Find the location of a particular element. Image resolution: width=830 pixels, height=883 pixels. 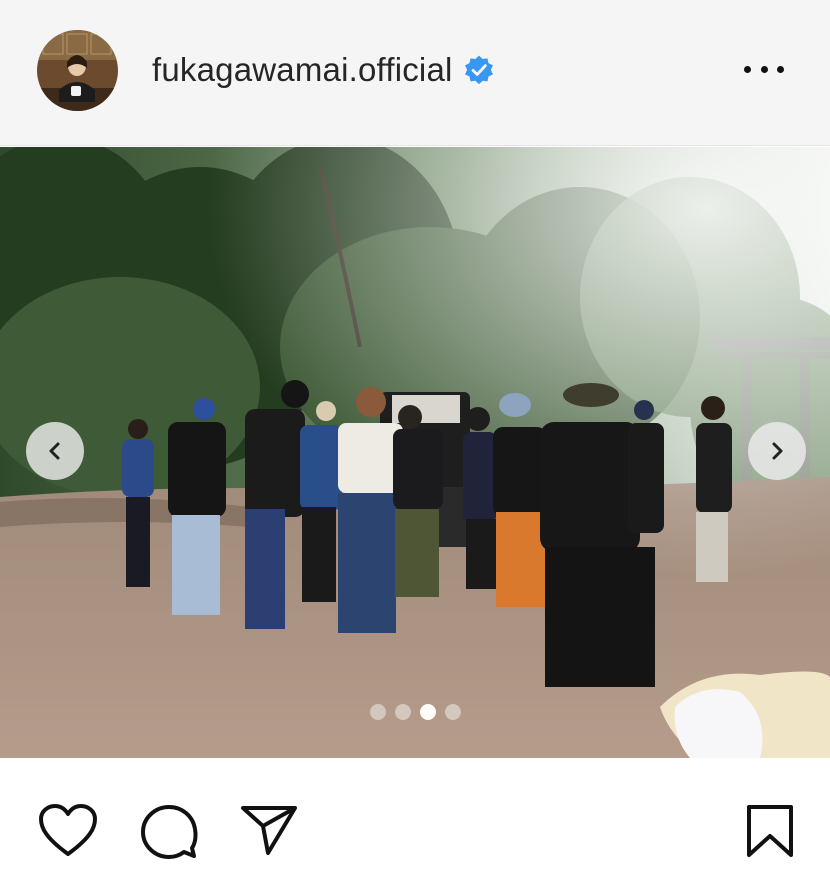

more-horizontal-icon is located at coordinates (747, 69).